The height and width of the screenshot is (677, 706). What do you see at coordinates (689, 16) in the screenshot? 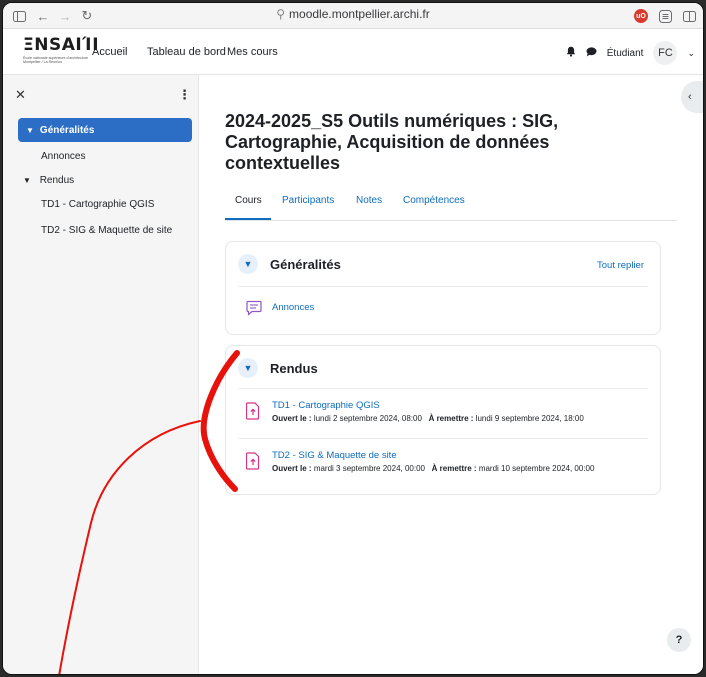
I see `tabs-overview-icon` at bounding box center [689, 16].